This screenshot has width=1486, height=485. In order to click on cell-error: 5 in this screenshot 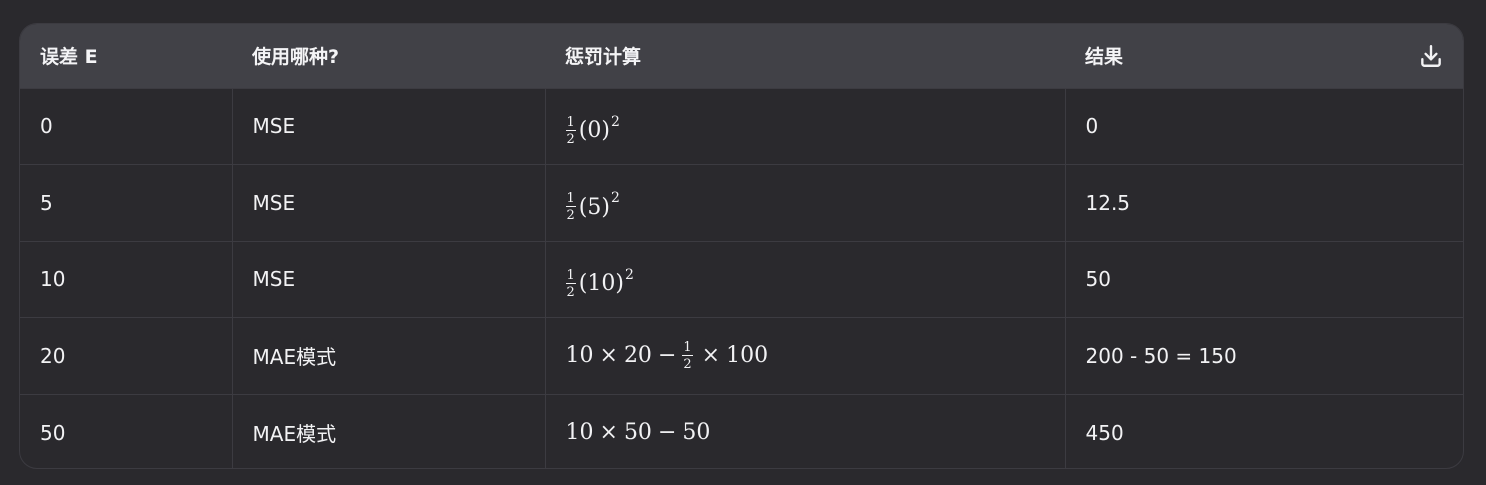, I will do `click(46, 202)`.